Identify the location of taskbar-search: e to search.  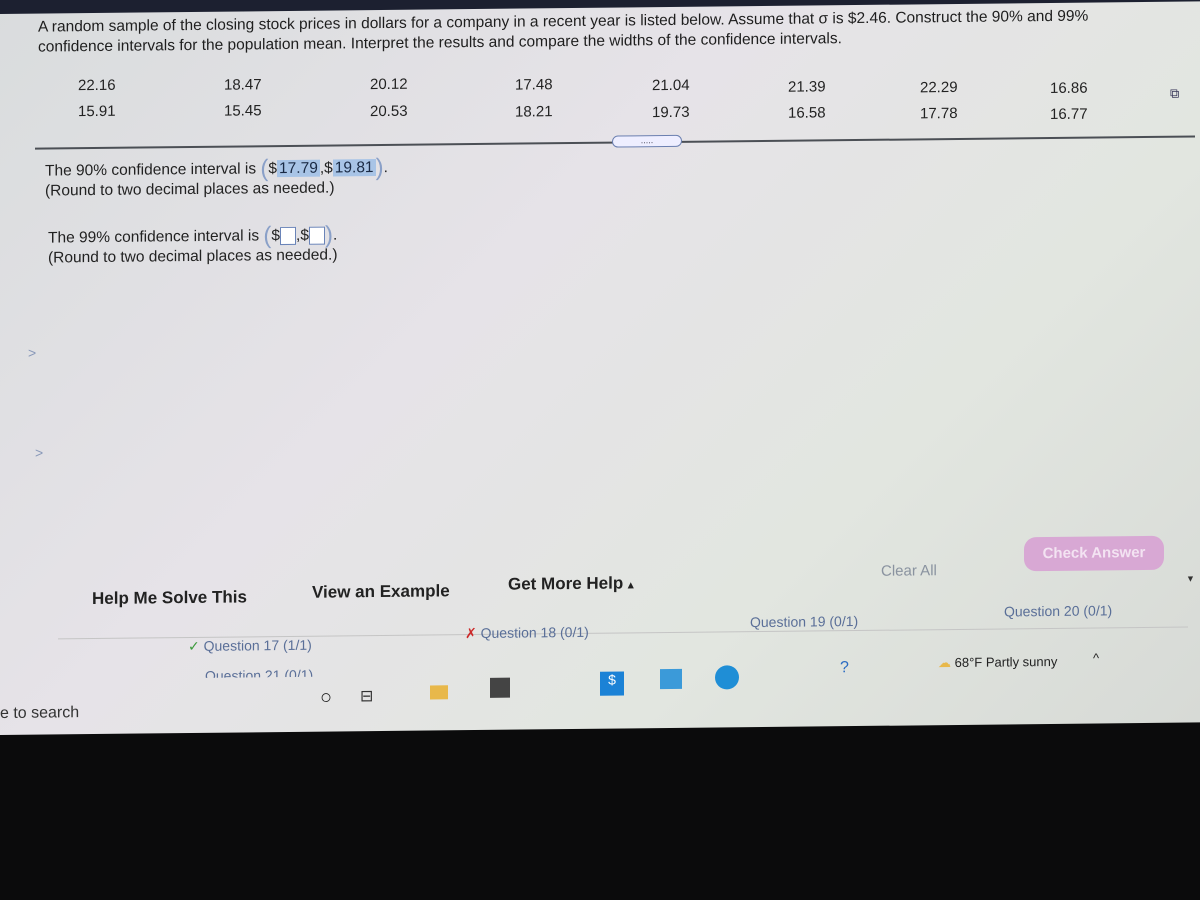
(39, 713).